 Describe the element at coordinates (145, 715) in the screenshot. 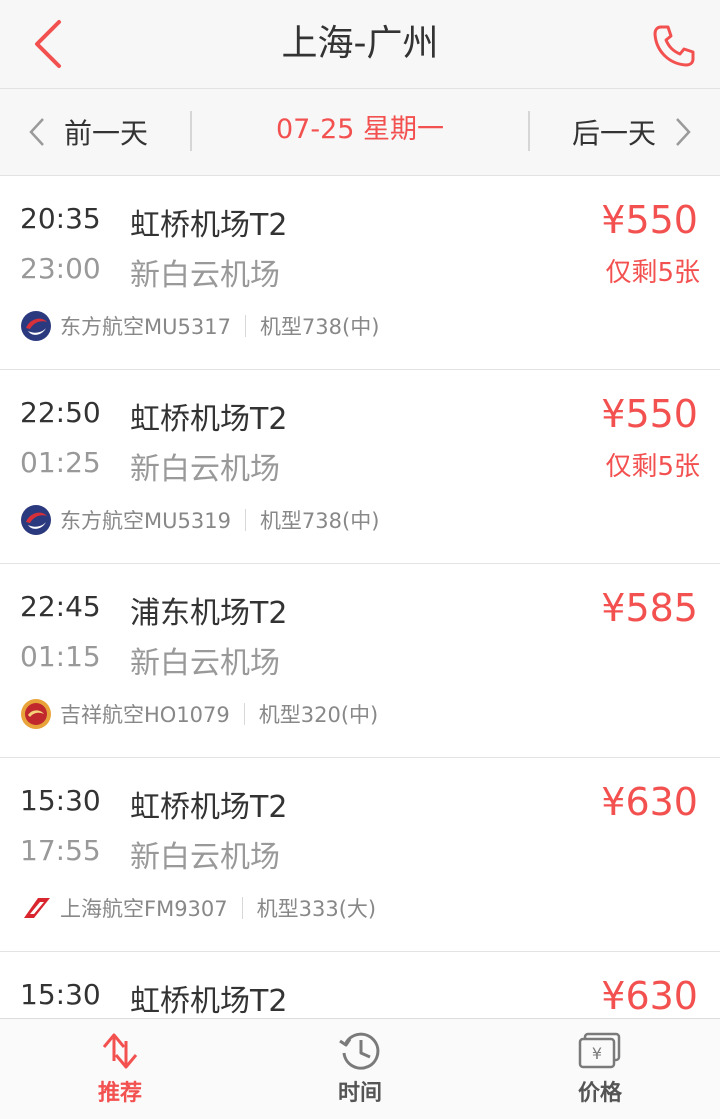

I see `airline-flight-number: 吉祥航空HO1079` at that location.